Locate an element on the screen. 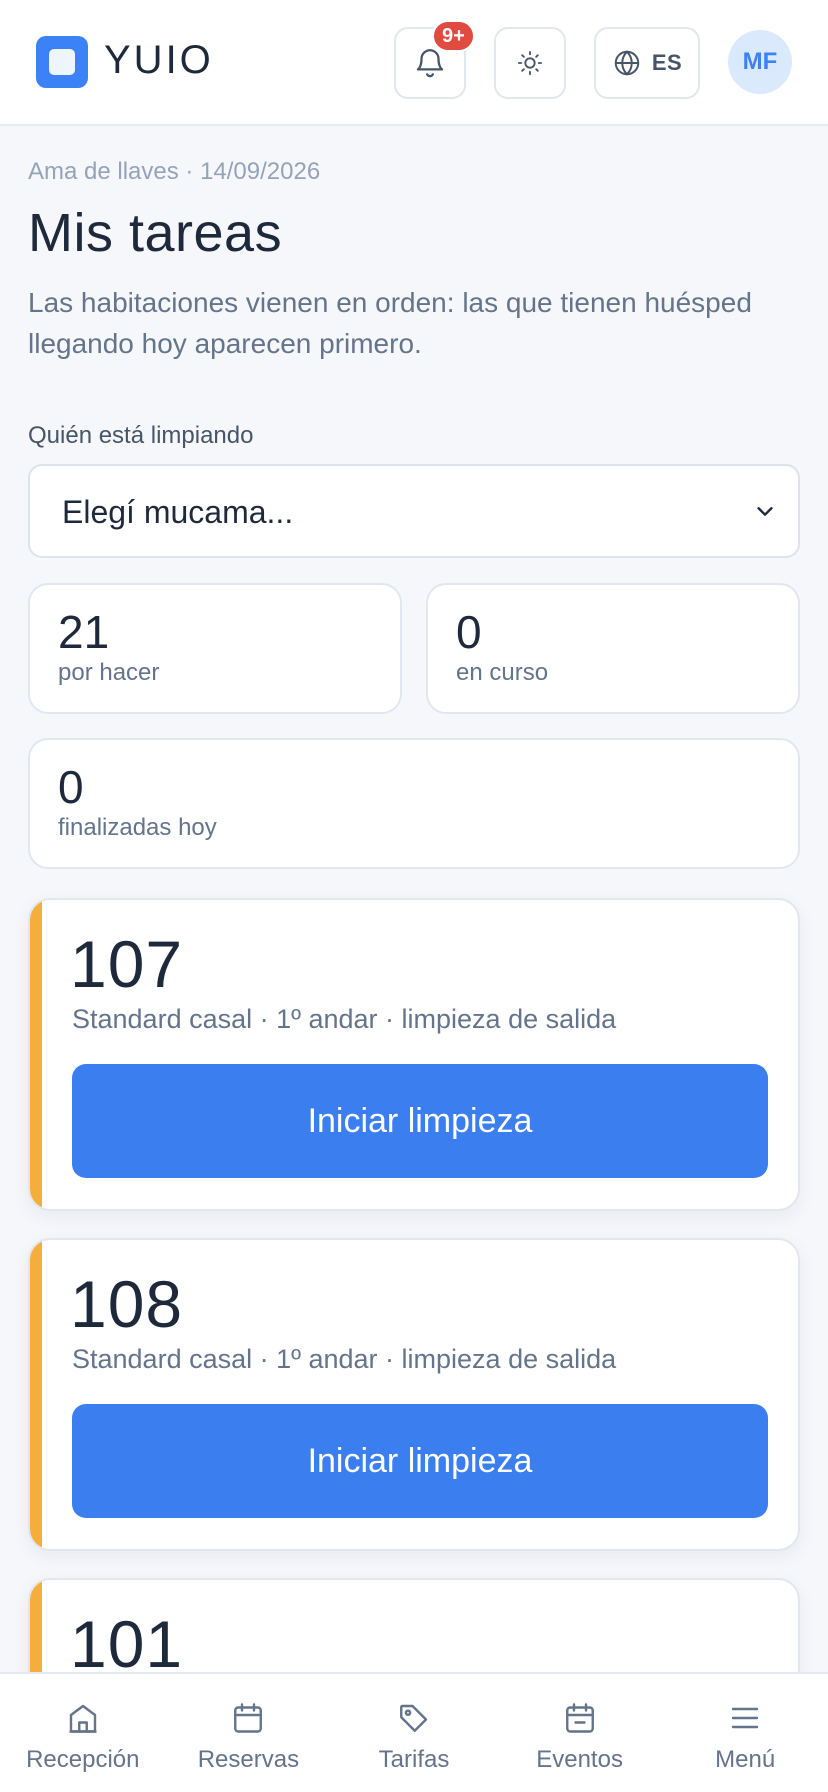 This screenshot has width=828, height=1792. room-number: 107 is located at coordinates (127, 964).